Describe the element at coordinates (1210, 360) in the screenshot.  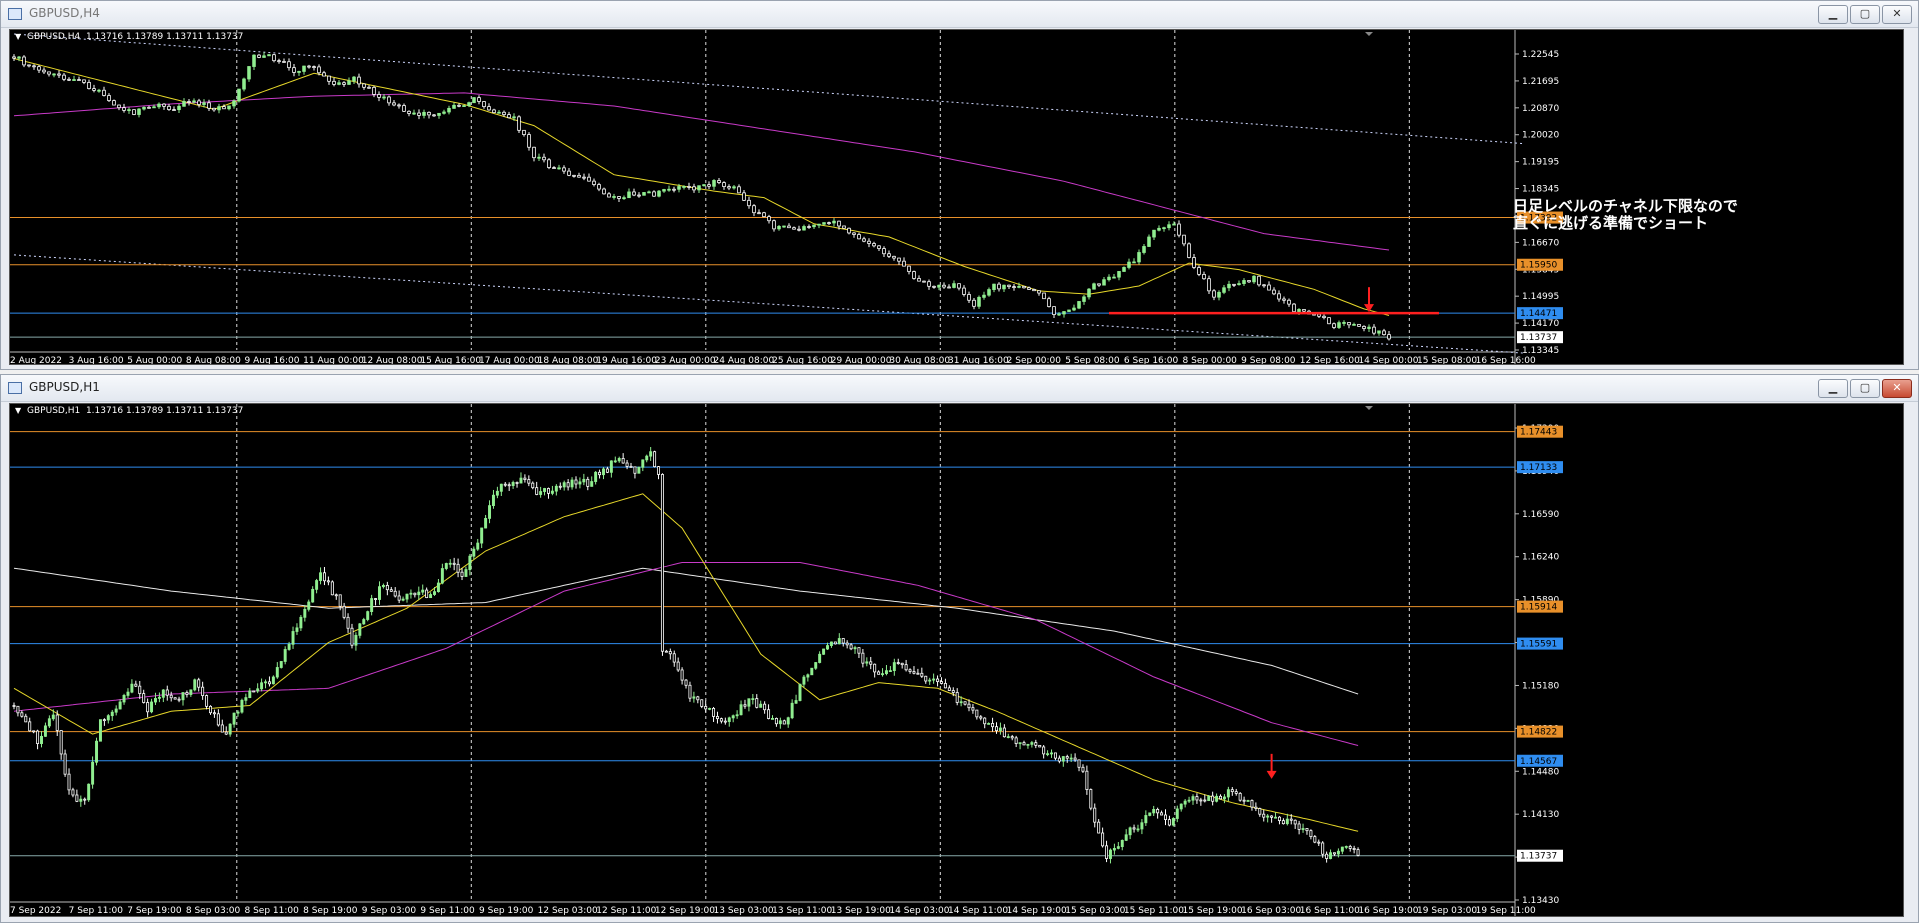
I see `time-axis-label: 8 Sep 00:00` at that location.